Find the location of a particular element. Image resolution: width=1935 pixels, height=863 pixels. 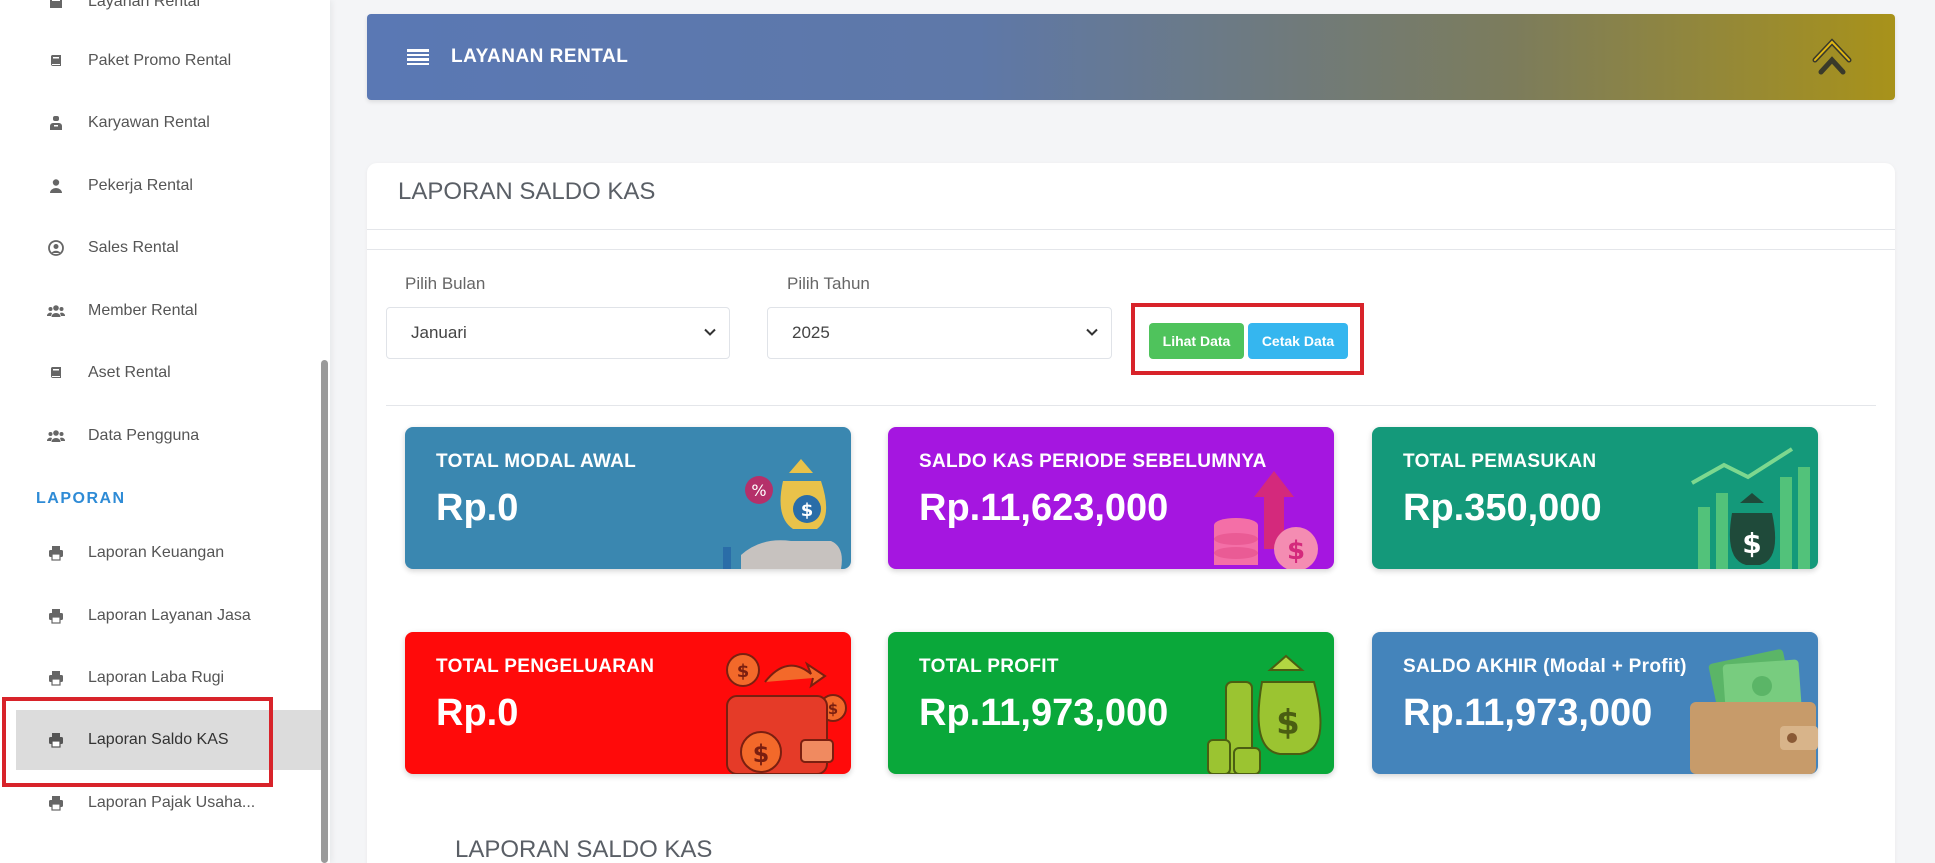

sidebar-item-label: Laporan Keuangan is located at coordinates (156, 552).